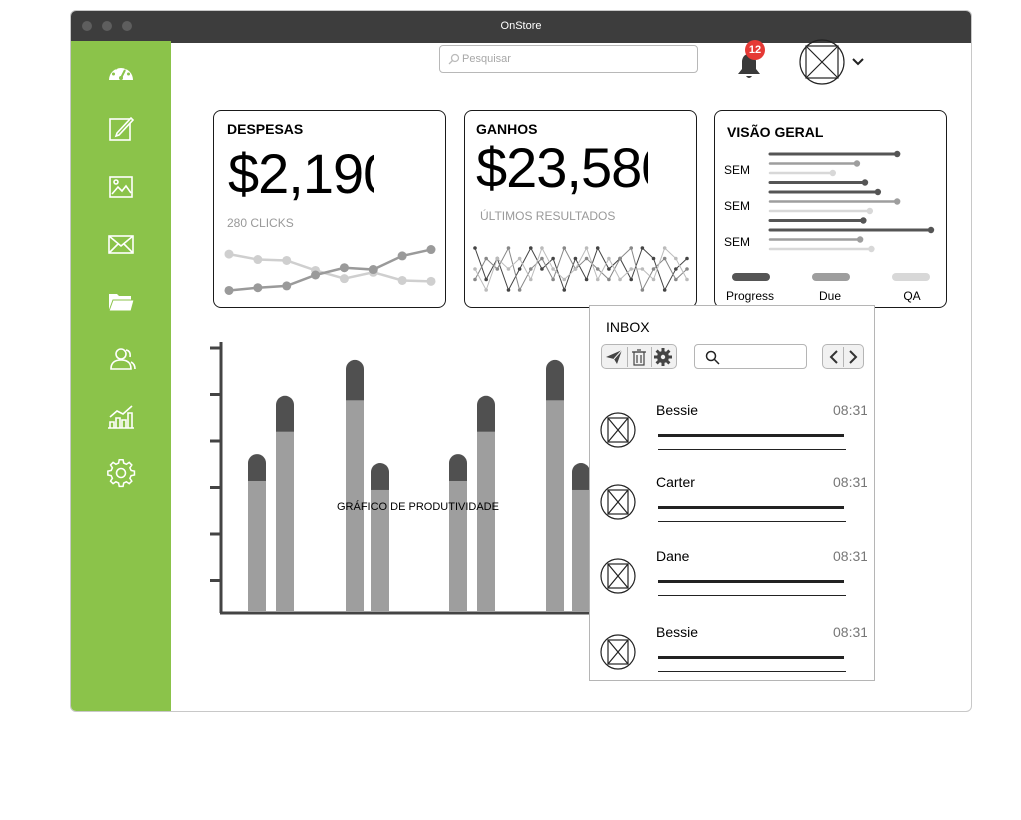 Image resolution: width=1021 pixels, height=820 pixels. I want to click on user-avatar, so click(822, 62).